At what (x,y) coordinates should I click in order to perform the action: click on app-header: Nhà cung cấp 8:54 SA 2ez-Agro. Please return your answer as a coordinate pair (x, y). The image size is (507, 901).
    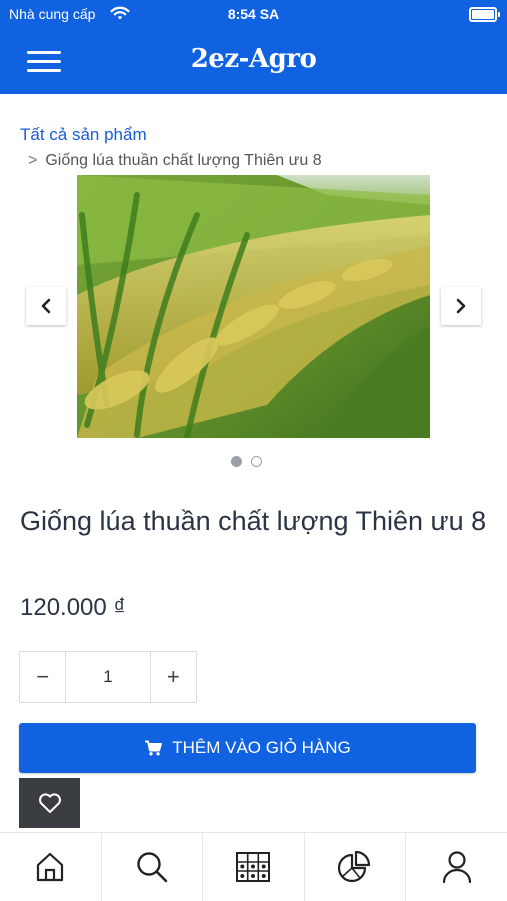
    Looking at the image, I should click on (253, 47).